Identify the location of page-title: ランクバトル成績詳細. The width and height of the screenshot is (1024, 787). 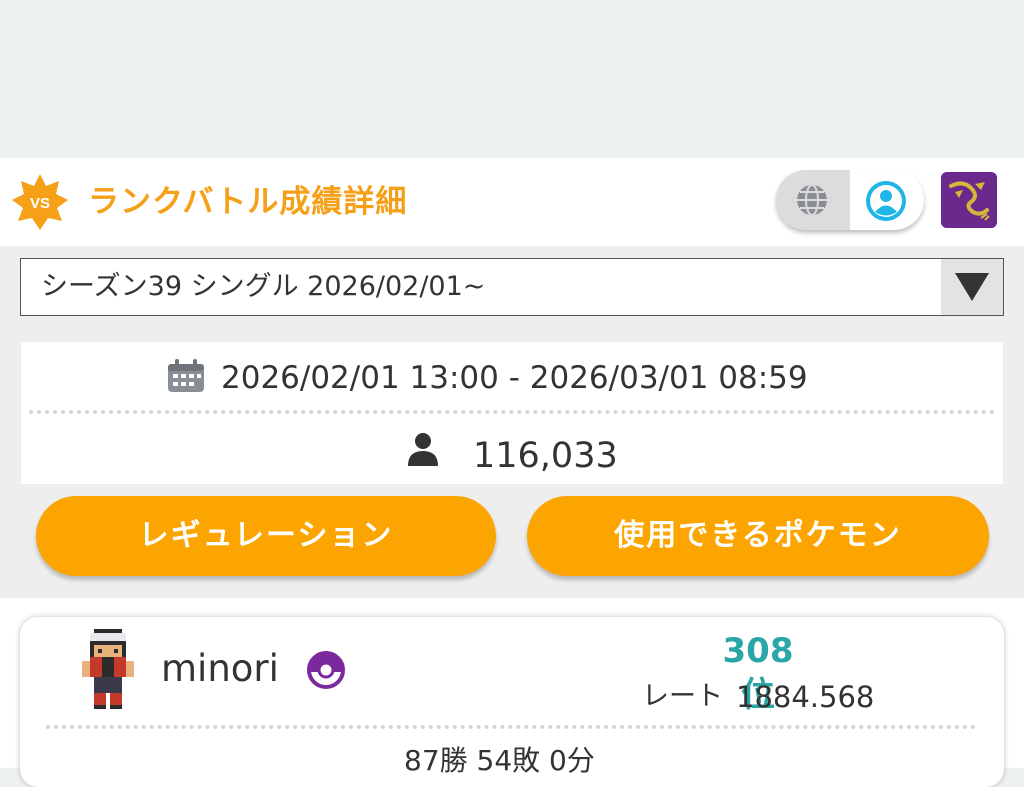
(248, 202).